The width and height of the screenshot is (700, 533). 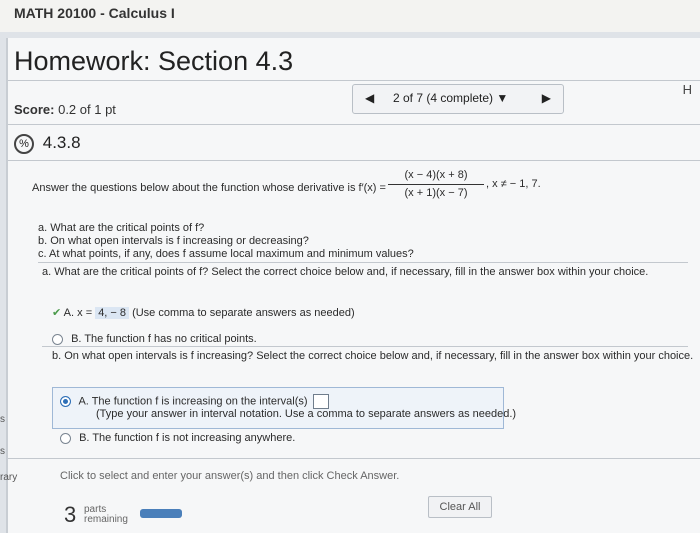 What do you see at coordinates (87, 109) in the screenshot?
I see `score-value: 0.2 of 1 pt` at bounding box center [87, 109].